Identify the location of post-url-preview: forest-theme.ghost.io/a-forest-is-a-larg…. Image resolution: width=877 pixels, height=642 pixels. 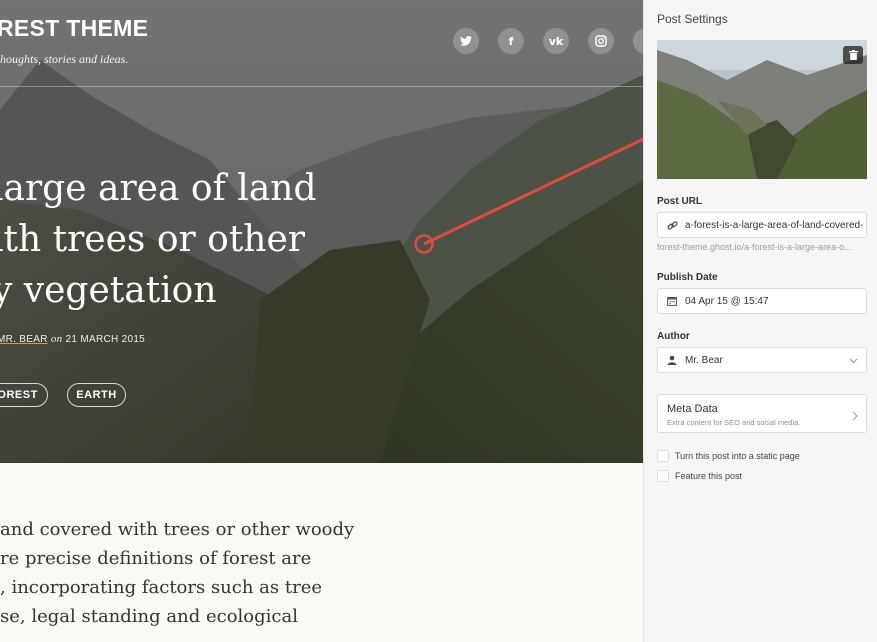
(754, 247).